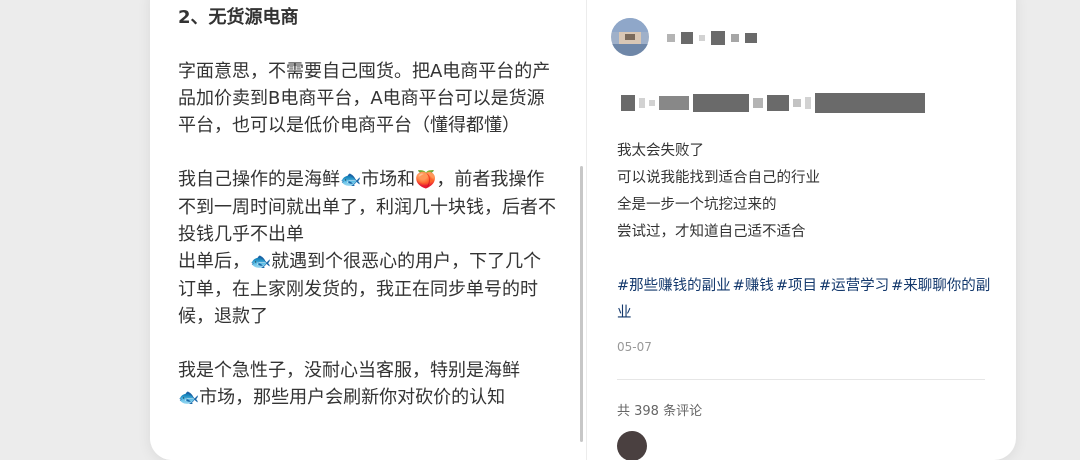 The image size is (1080, 460). What do you see at coordinates (697, 205) in the screenshot?
I see `desc-line: 全是一步一个坑挖过来的` at bounding box center [697, 205].